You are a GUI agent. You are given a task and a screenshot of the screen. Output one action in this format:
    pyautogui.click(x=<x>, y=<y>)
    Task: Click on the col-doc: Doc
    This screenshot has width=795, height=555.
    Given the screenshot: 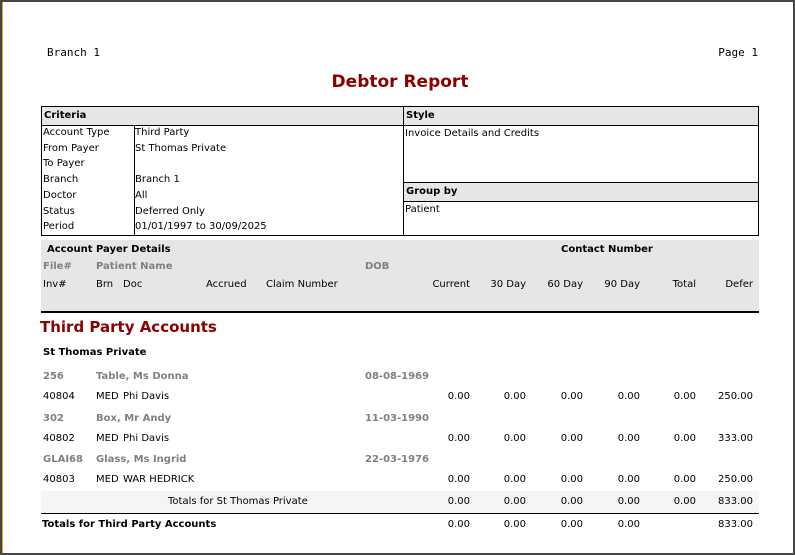 What is the action you would take?
    pyautogui.click(x=133, y=284)
    